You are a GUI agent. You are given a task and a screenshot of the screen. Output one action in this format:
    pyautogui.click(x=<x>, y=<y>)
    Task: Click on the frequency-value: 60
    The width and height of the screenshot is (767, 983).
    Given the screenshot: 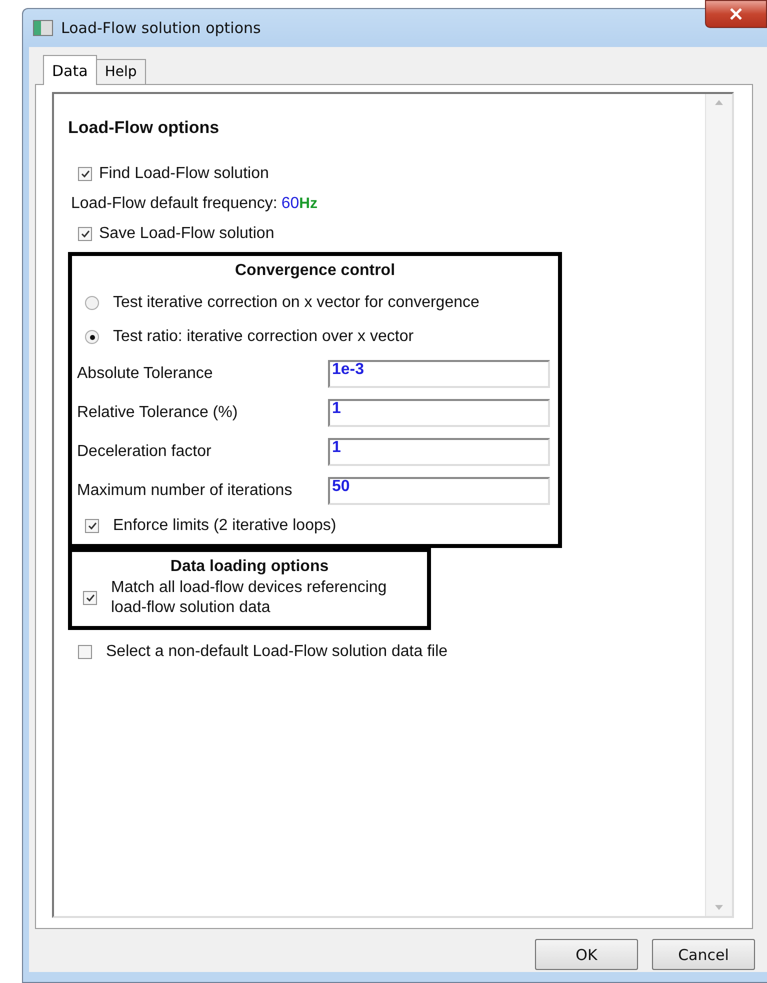 What is the action you would take?
    pyautogui.click(x=290, y=204)
    